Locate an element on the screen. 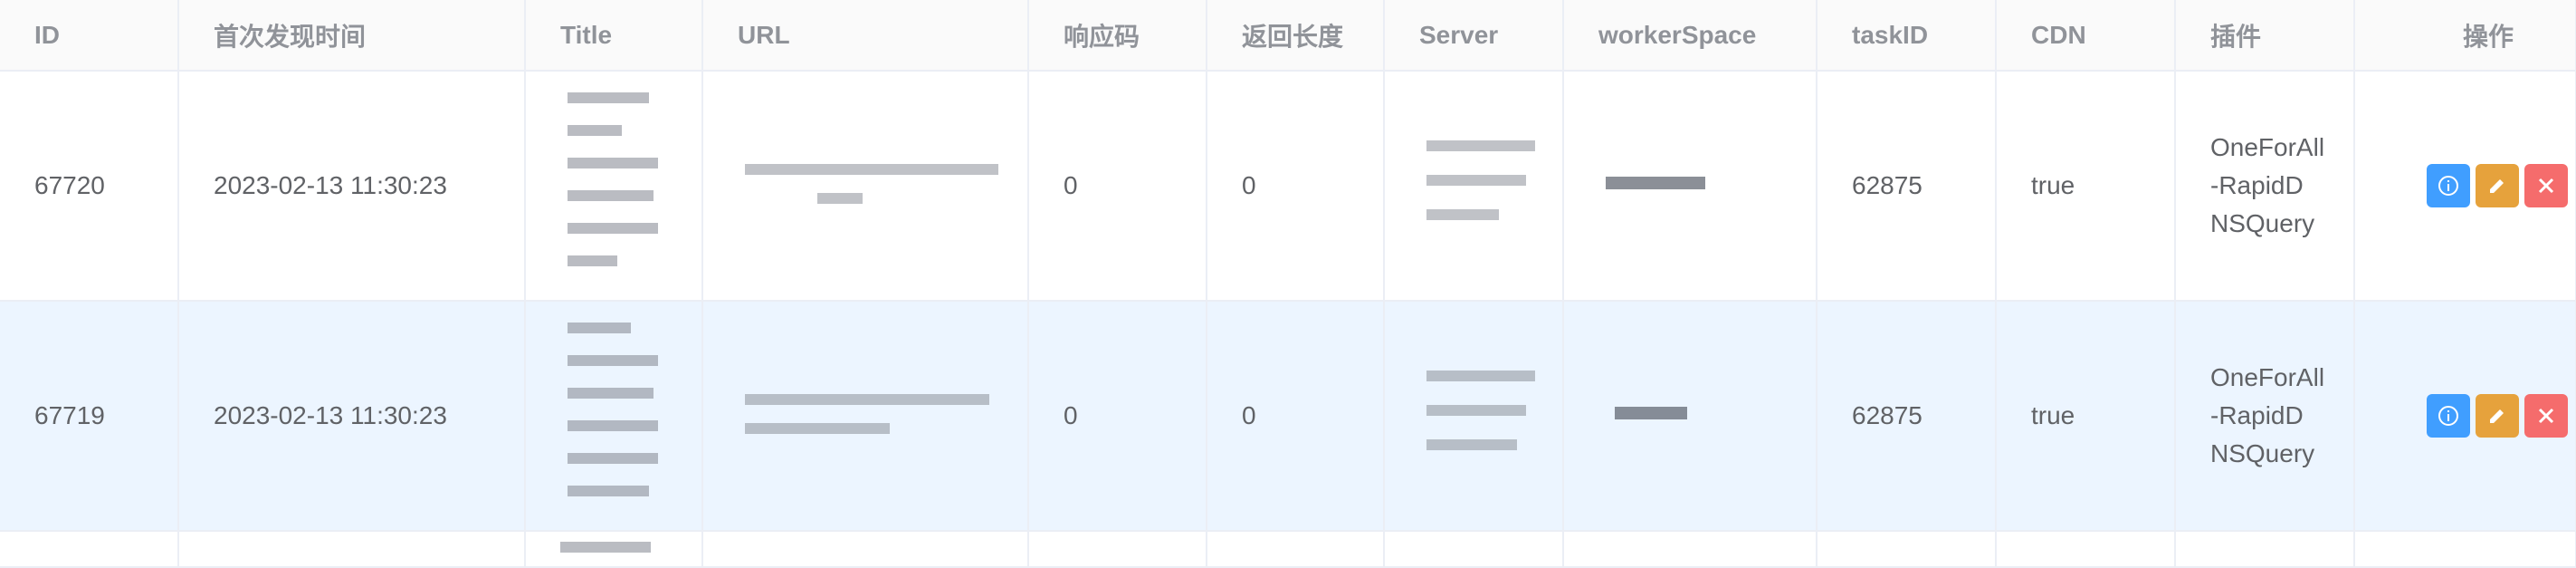 Image resolution: width=2576 pixels, height=568 pixels. cell-plugin is located at coordinates (2265, 549).